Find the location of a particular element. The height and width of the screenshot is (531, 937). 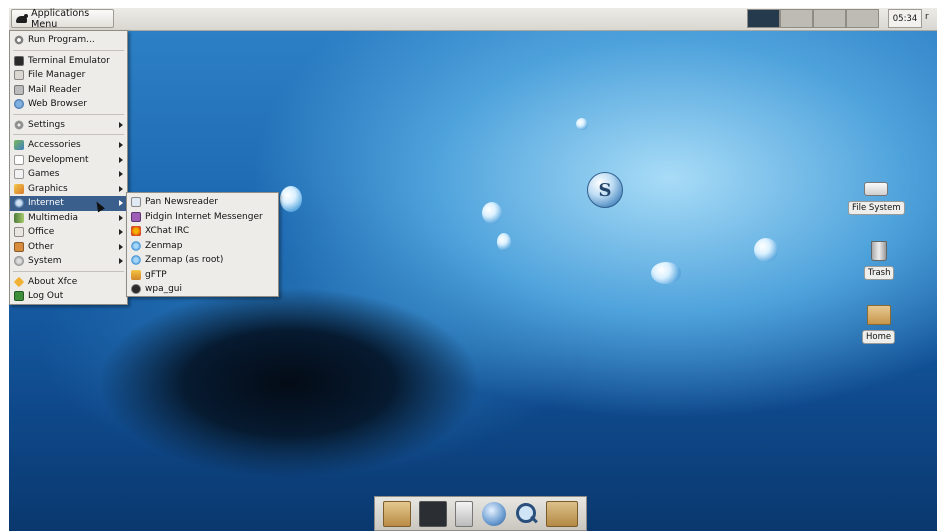

menu-item-about-xfce: About Xfce is located at coordinates (68, 282).